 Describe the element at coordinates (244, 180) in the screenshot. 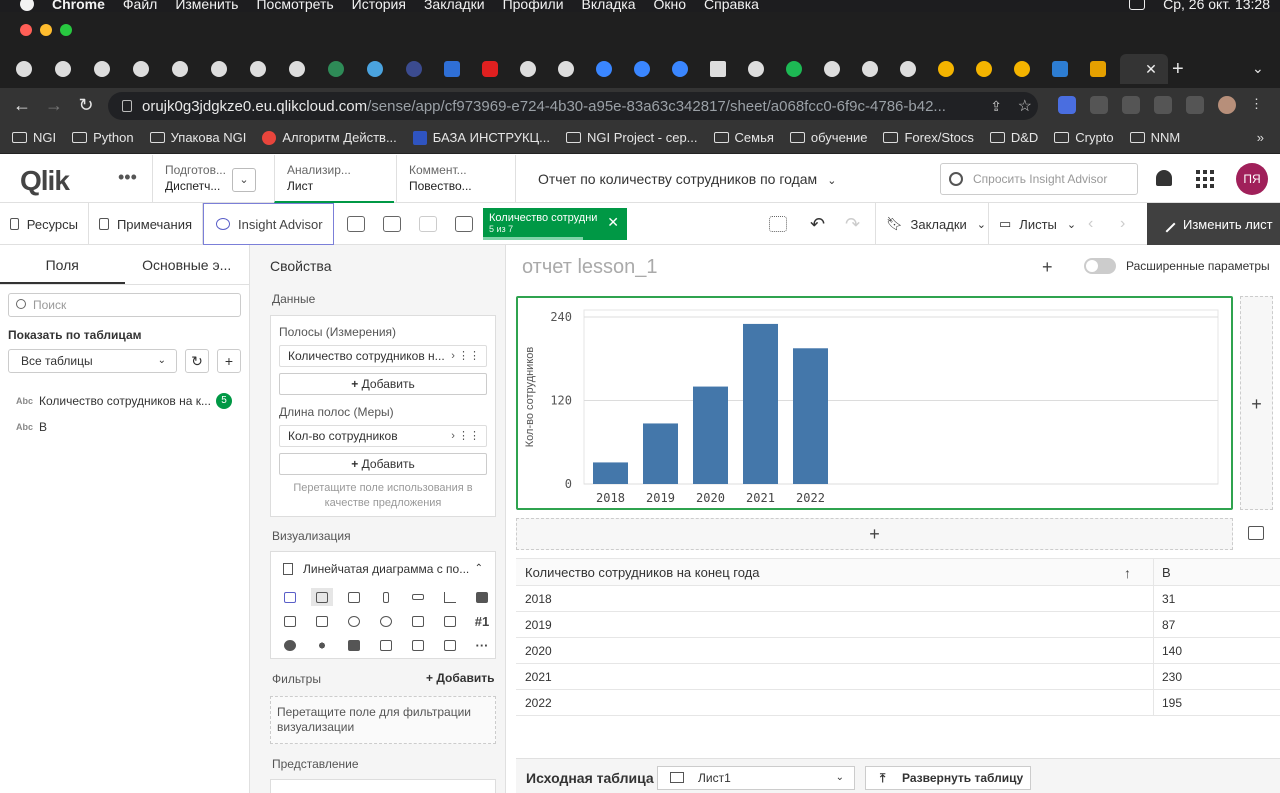

I see `stage-dropdown-chevron-icon: ⌄` at that location.